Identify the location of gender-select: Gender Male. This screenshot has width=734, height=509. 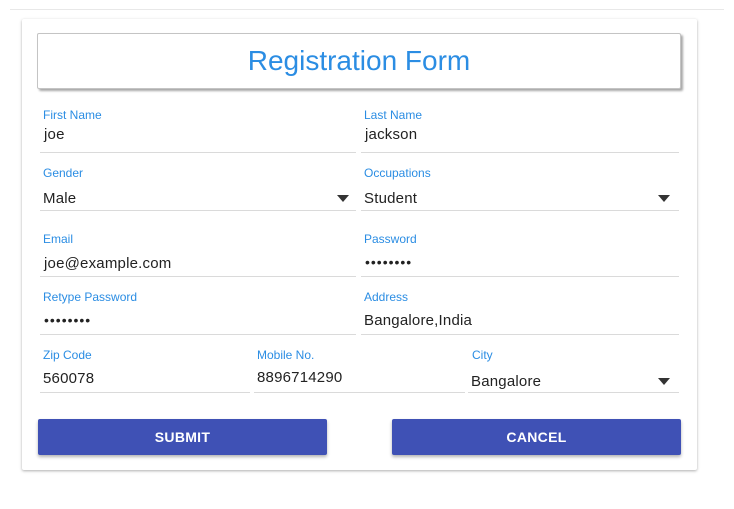
(198, 188).